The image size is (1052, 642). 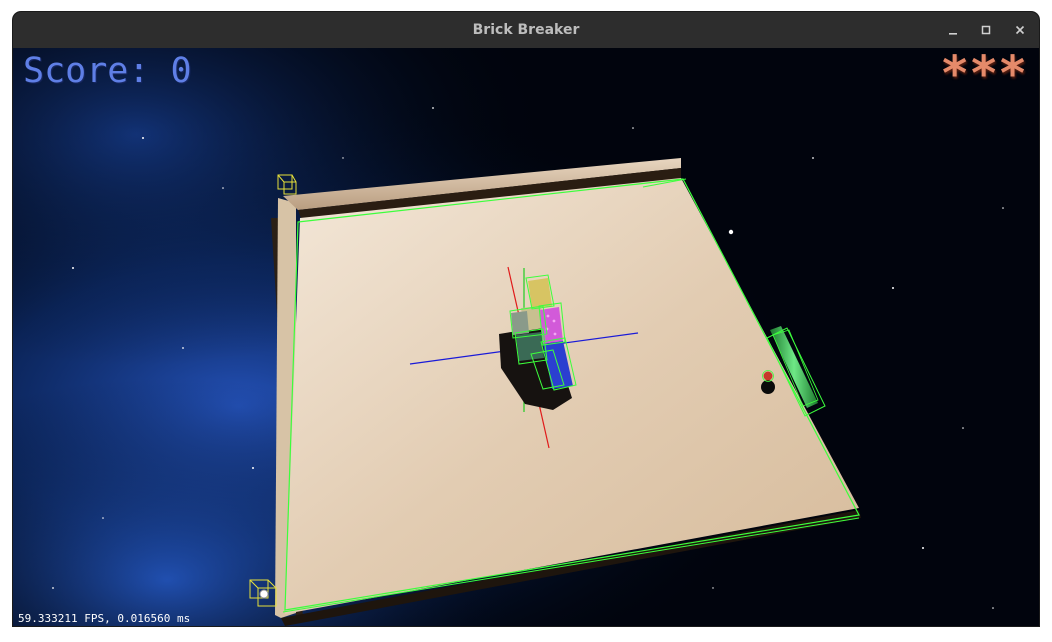 I want to click on maximize-icon, so click(x=986, y=30).